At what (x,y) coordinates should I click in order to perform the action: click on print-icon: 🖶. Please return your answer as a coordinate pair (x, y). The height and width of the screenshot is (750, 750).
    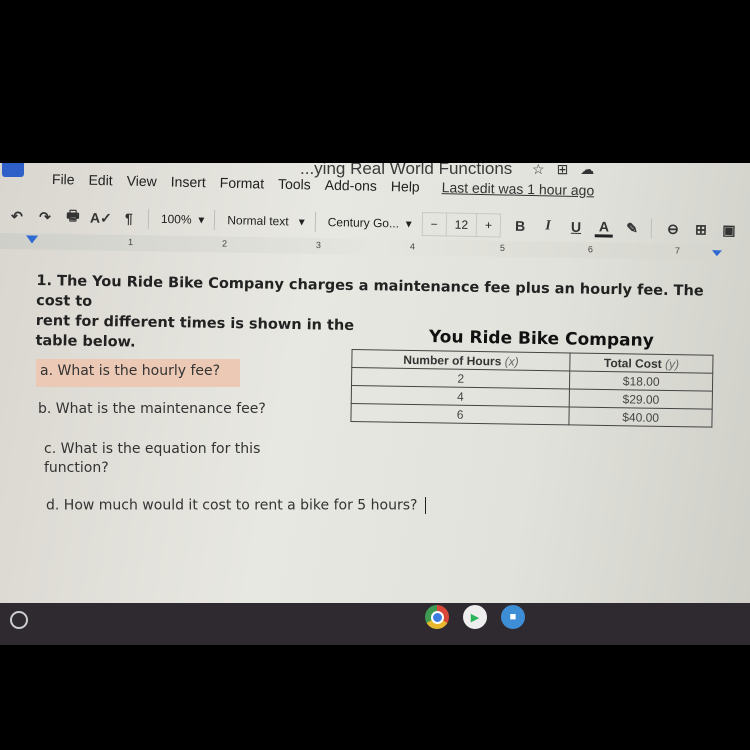
    Looking at the image, I should click on (73, 217).